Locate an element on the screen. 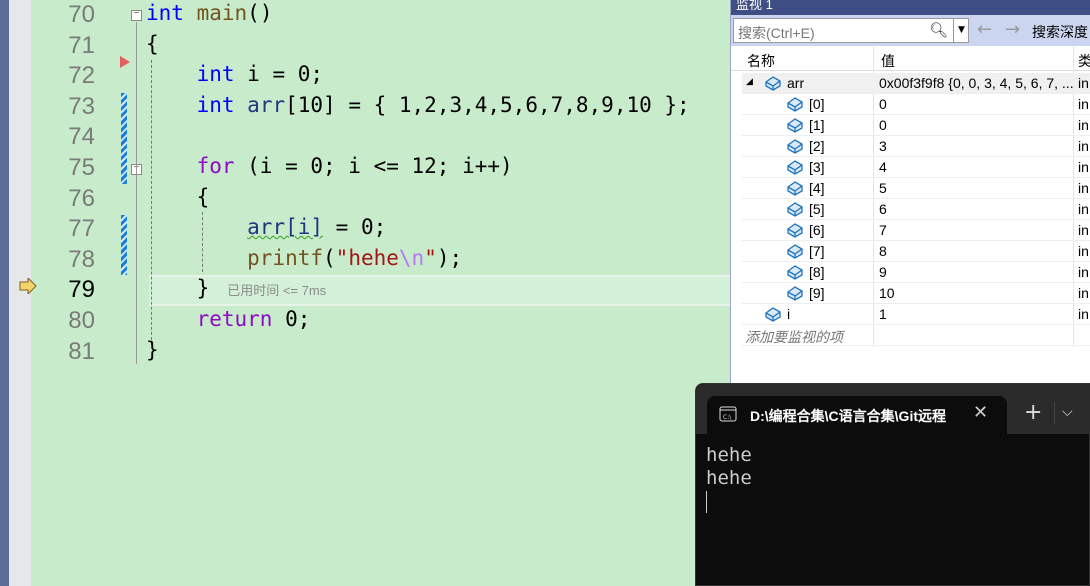 Image resolution: width=1090 pixels, height=586 pixels. watch-value: 4 is located at coordinates (883, 167).